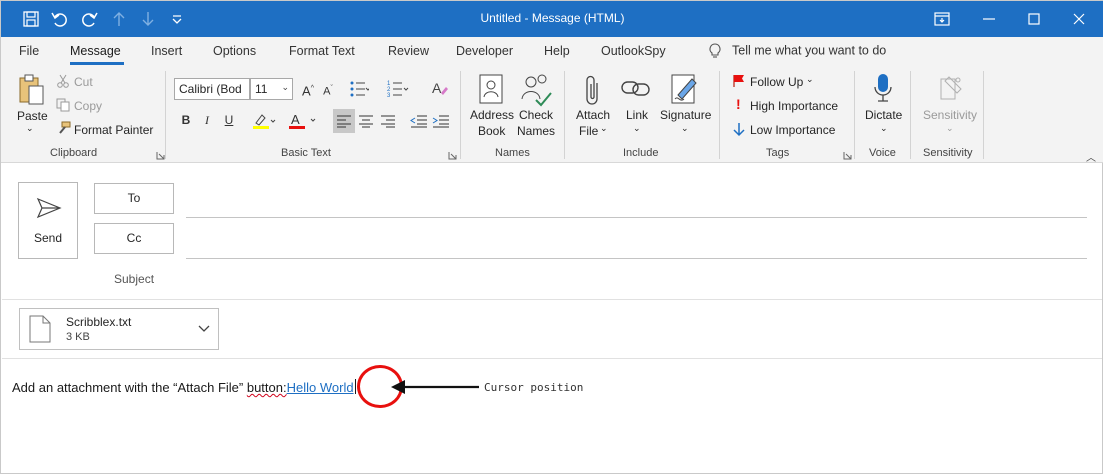 The width and height of the screenshot is (1103, 474). Describe the element at coordinates (322, 51) in the screenshot. I see `tab-format-text: Format Text` at that location.